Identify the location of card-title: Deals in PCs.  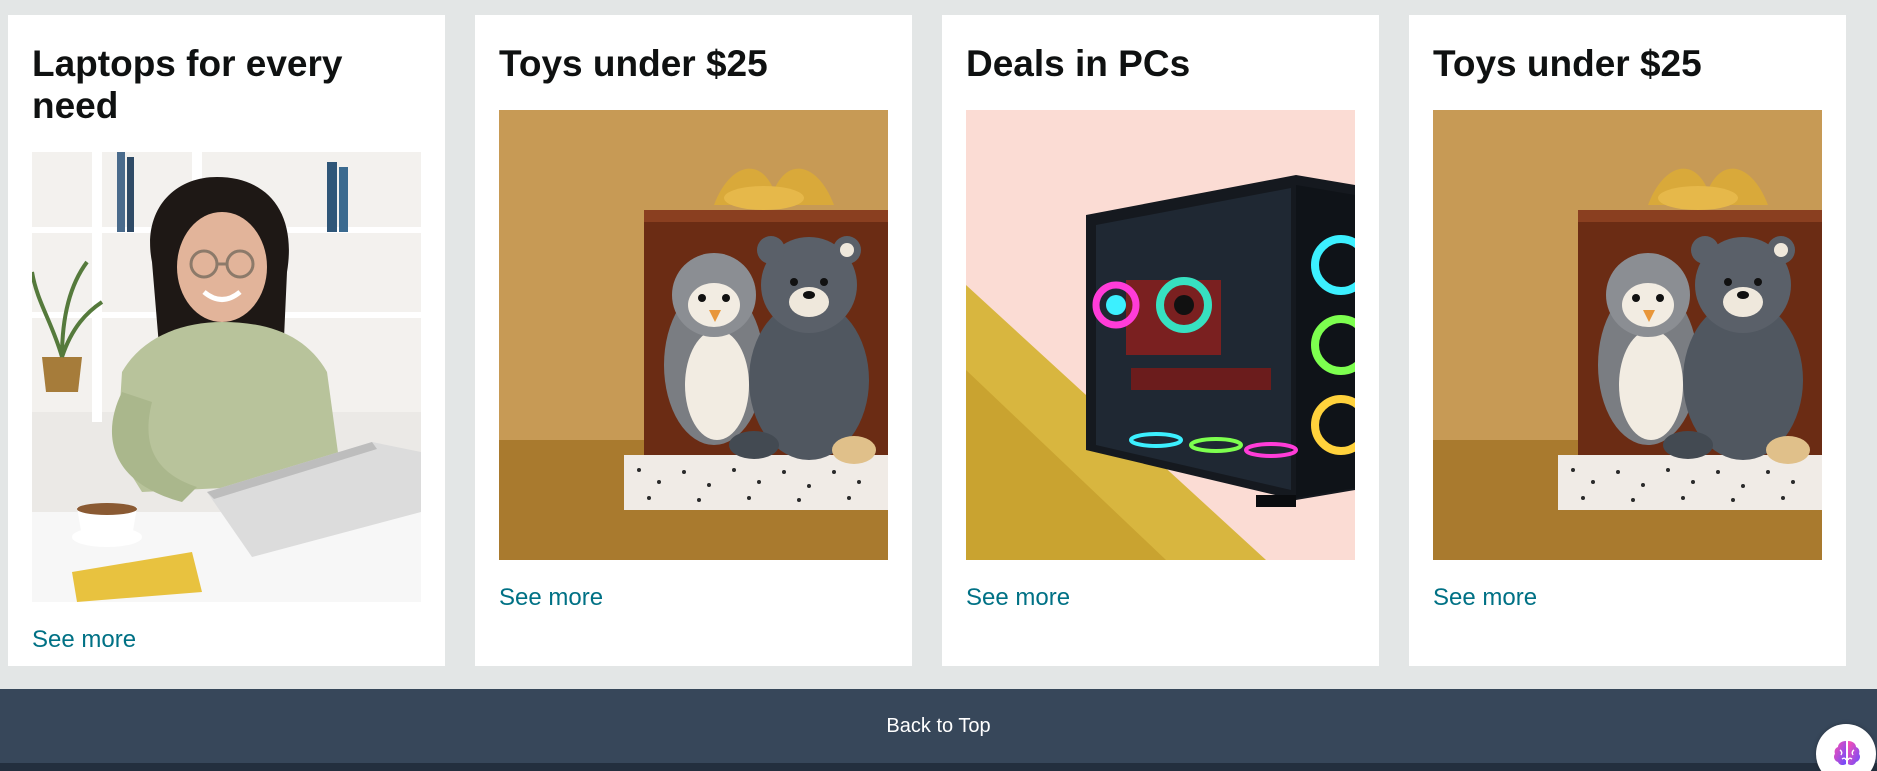
(1078, 63).